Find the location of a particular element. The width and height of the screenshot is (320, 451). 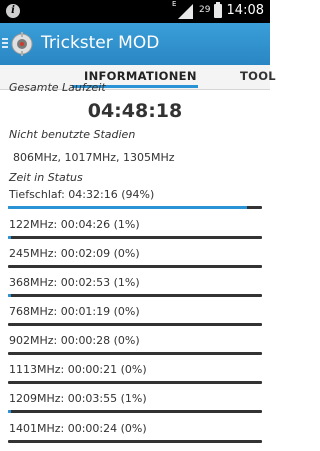

state-row: 122MHz: 00:04:26 (1%) is located at coordinates (135, 232).